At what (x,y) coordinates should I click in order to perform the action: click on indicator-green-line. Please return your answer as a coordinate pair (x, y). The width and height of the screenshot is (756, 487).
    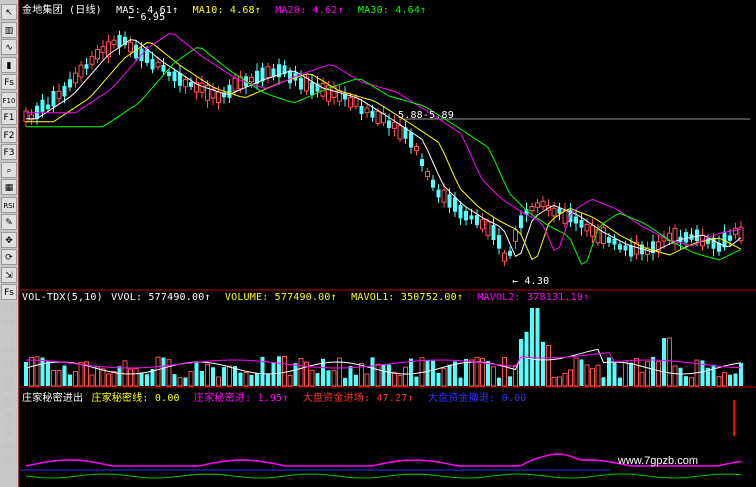
    Looking at the image, I should click on (383, 476).